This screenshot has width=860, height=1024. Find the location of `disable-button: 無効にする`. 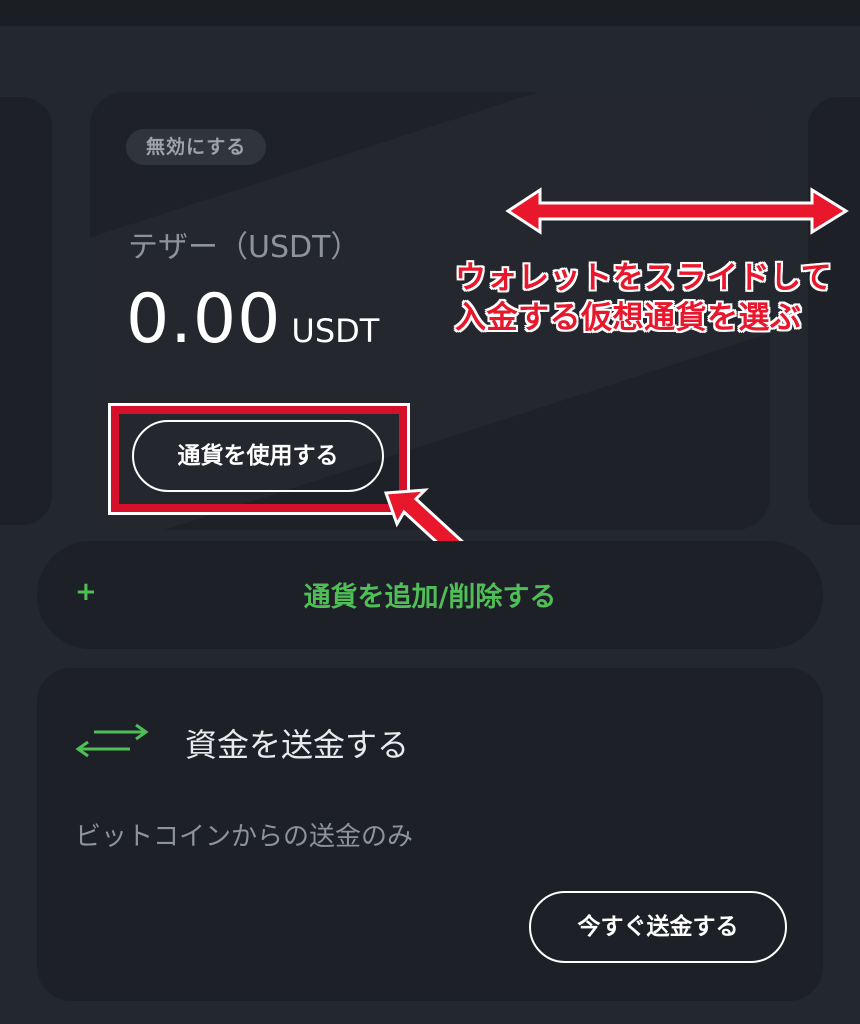

disable-button: 無効にする is located at coordinates (196, 147).